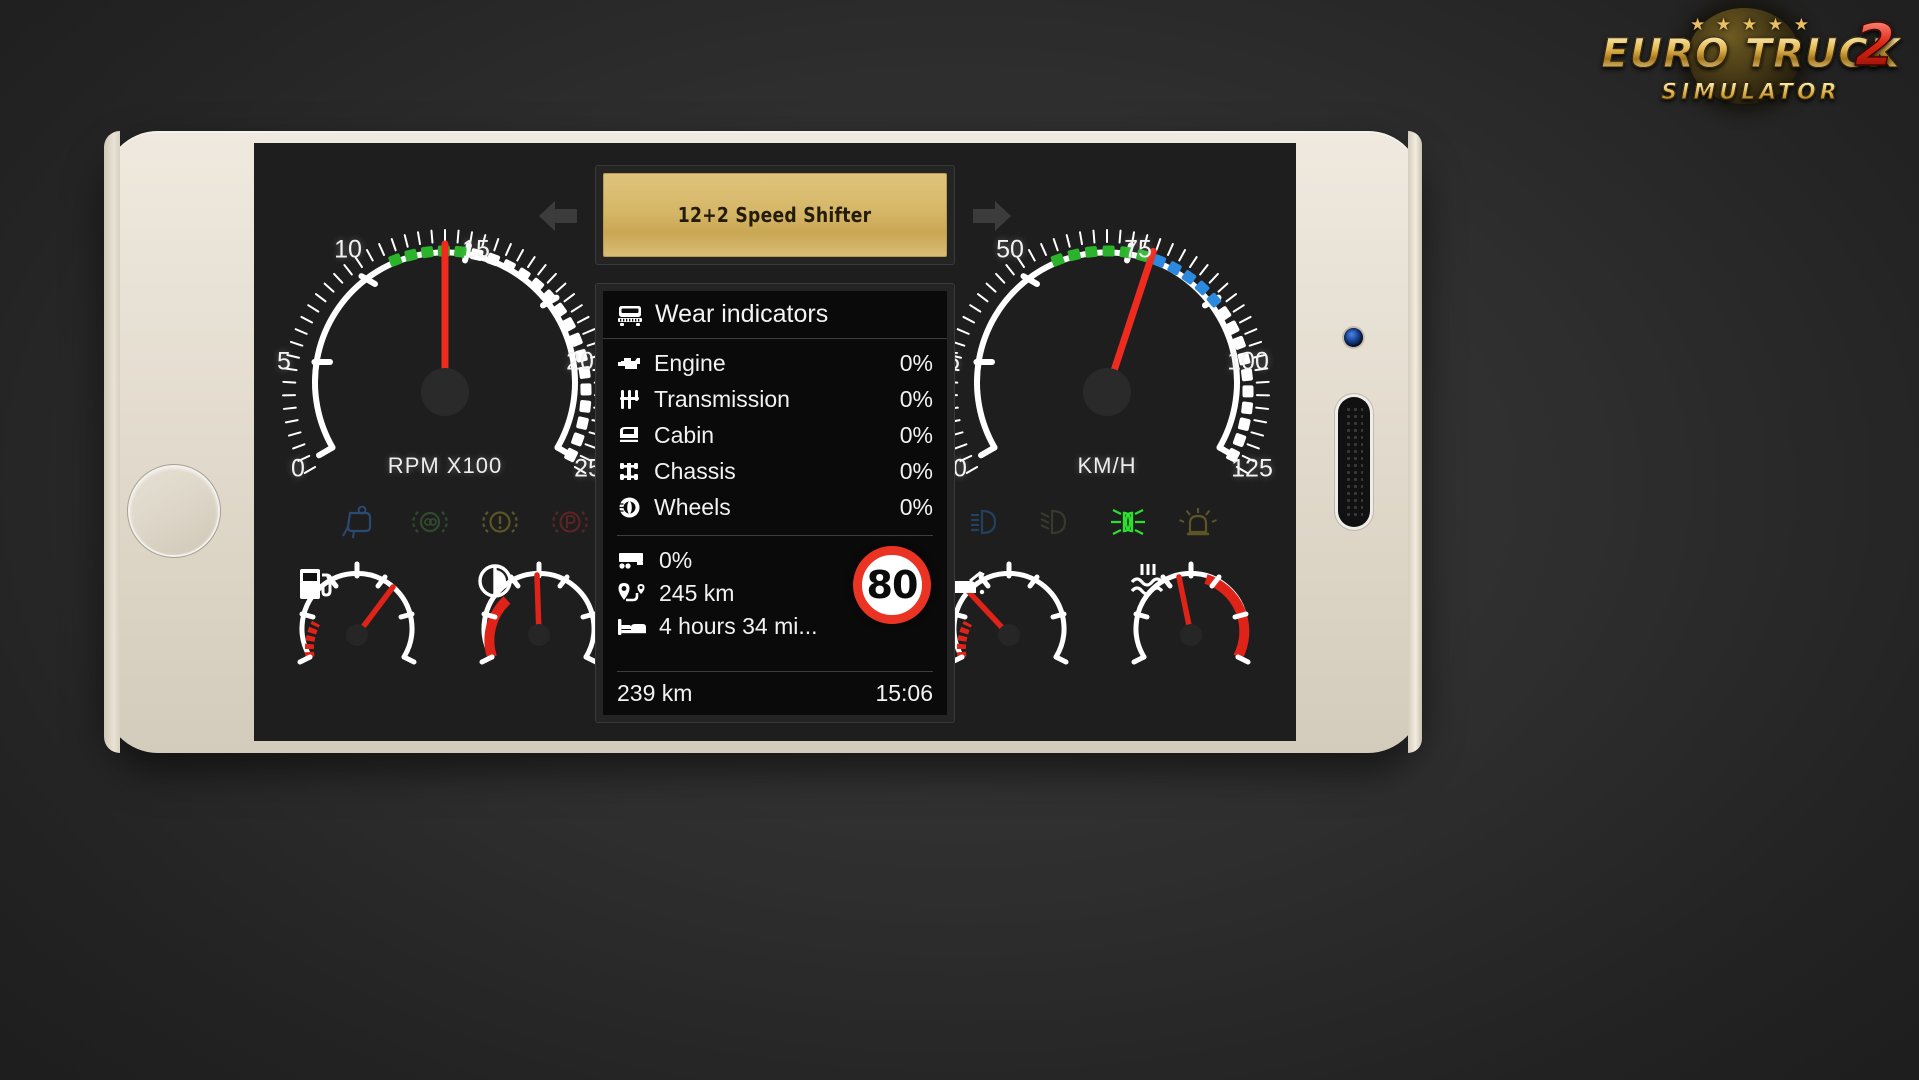  I want to click on speed-limit-value: 80, so click(892, 585).